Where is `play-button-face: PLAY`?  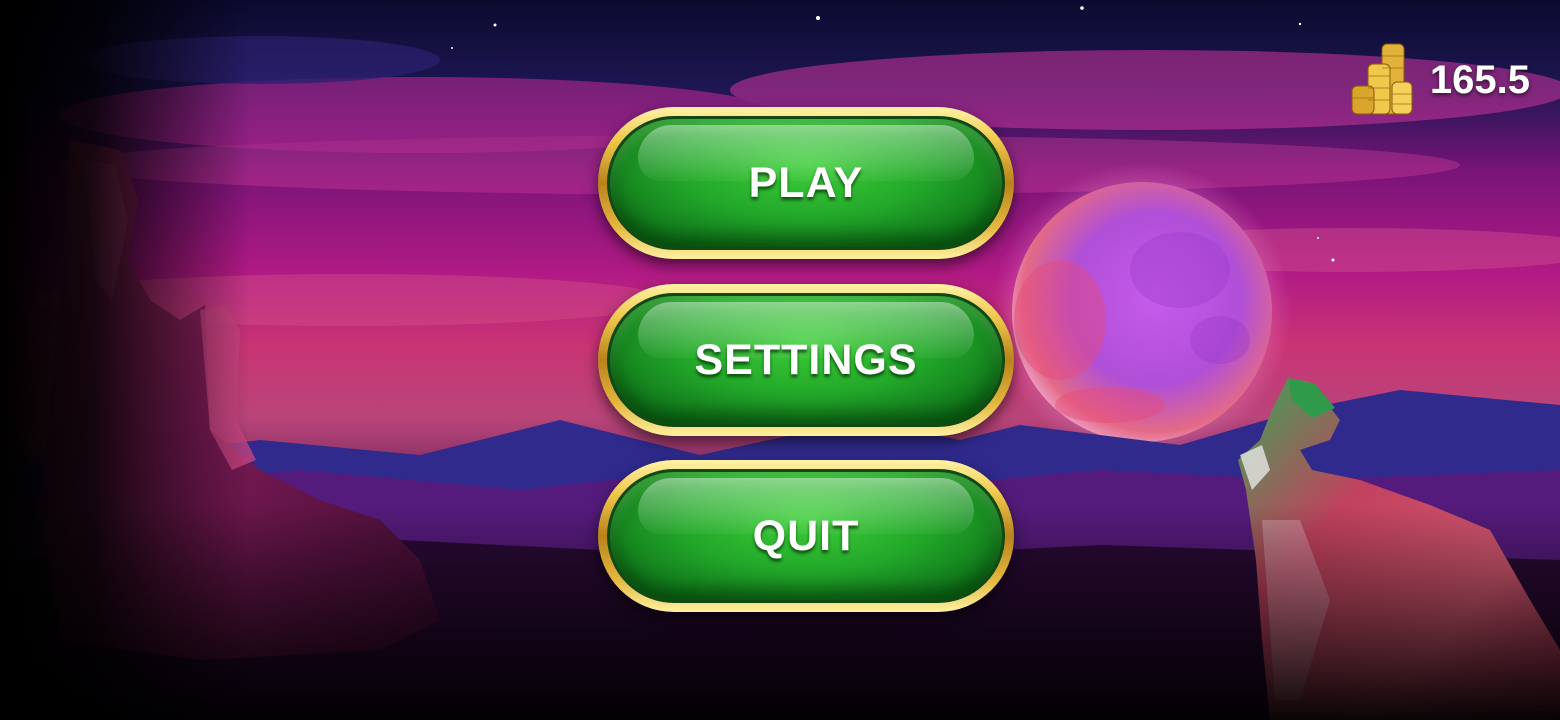
play-button-face: PLAY is located at coordinates (806, 183).